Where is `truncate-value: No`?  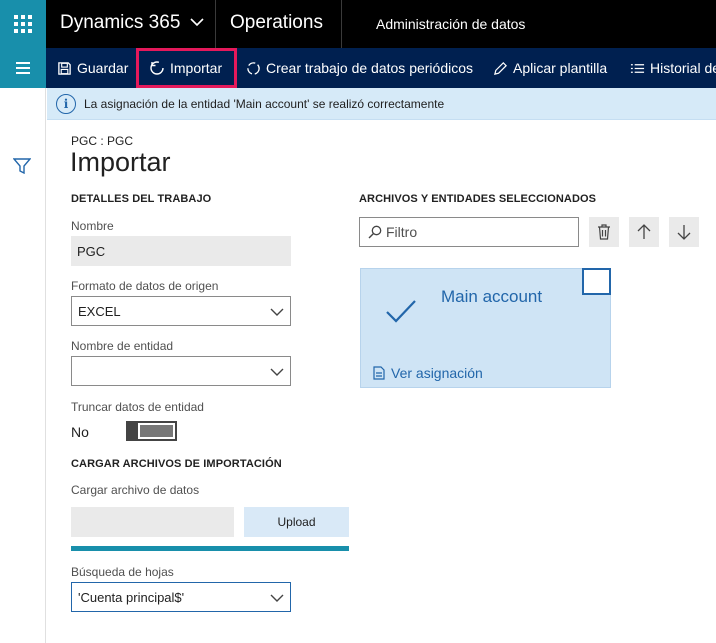
truncate-value: No is located at coordinates (80, 432).